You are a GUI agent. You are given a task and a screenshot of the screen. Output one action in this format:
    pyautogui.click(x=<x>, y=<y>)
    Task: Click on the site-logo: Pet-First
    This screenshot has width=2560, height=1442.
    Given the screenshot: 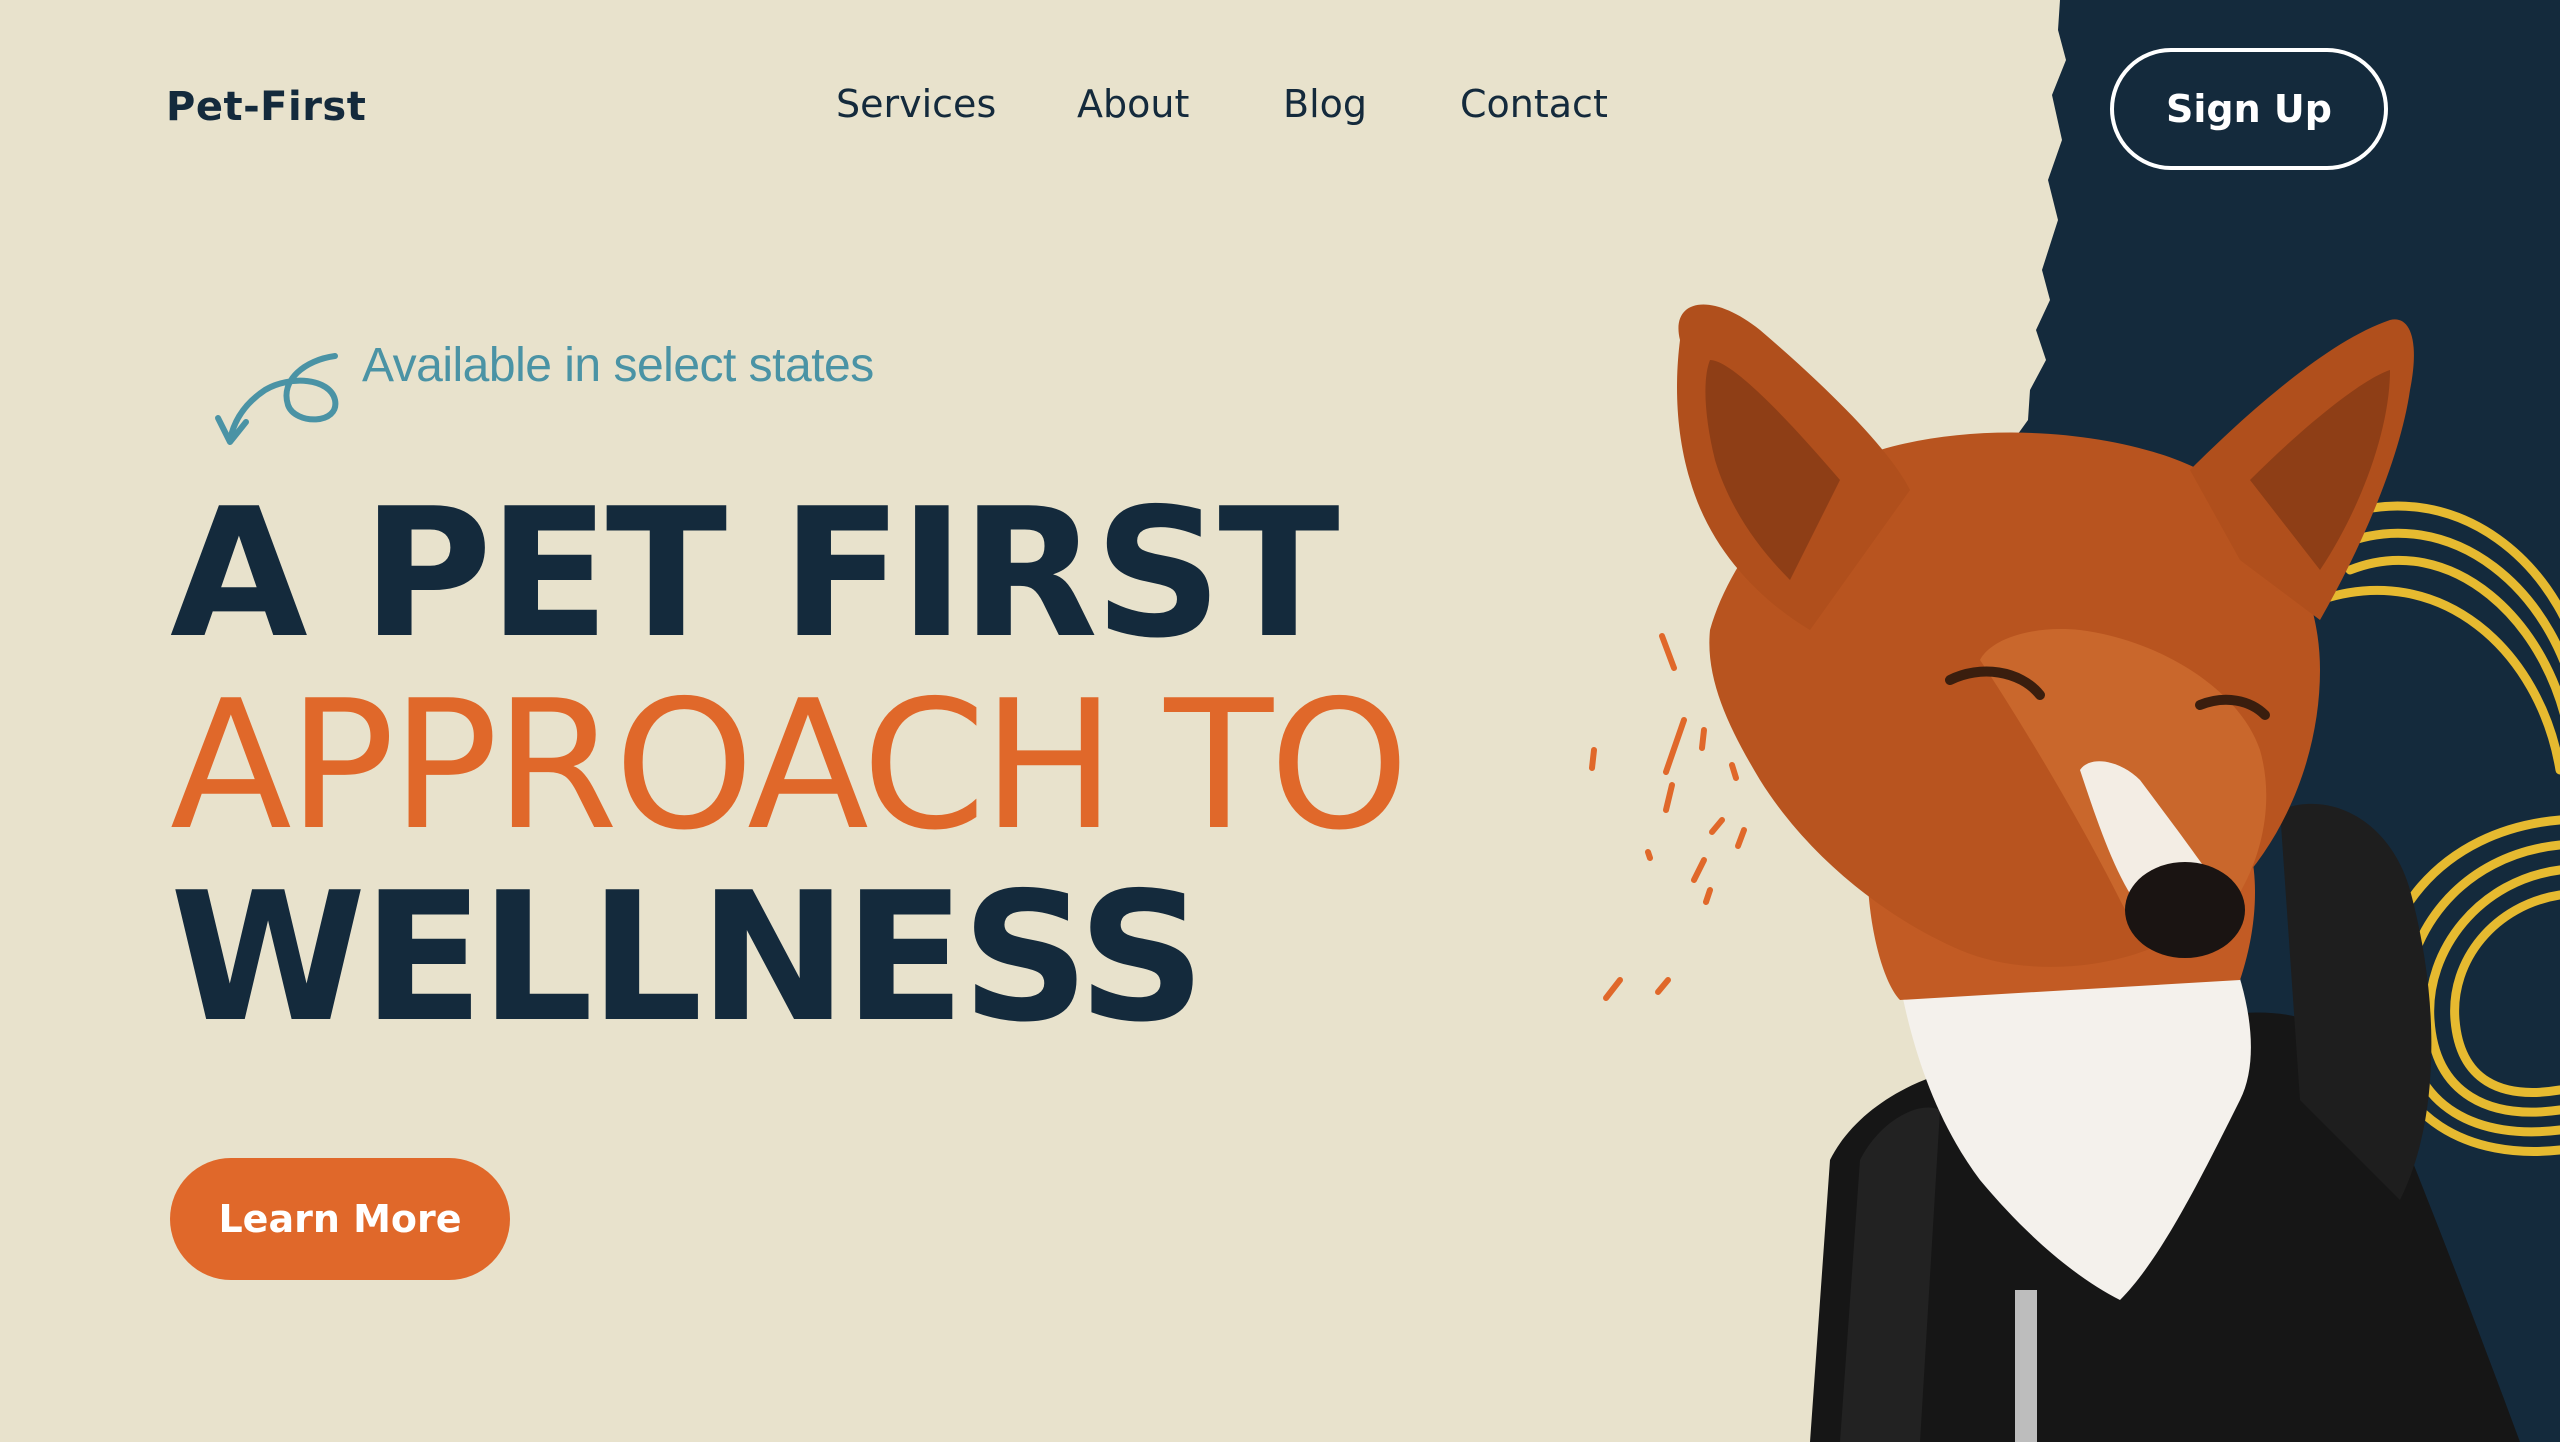 What is the action you would take?
    pyautogui.click(x=266, y=107)
    